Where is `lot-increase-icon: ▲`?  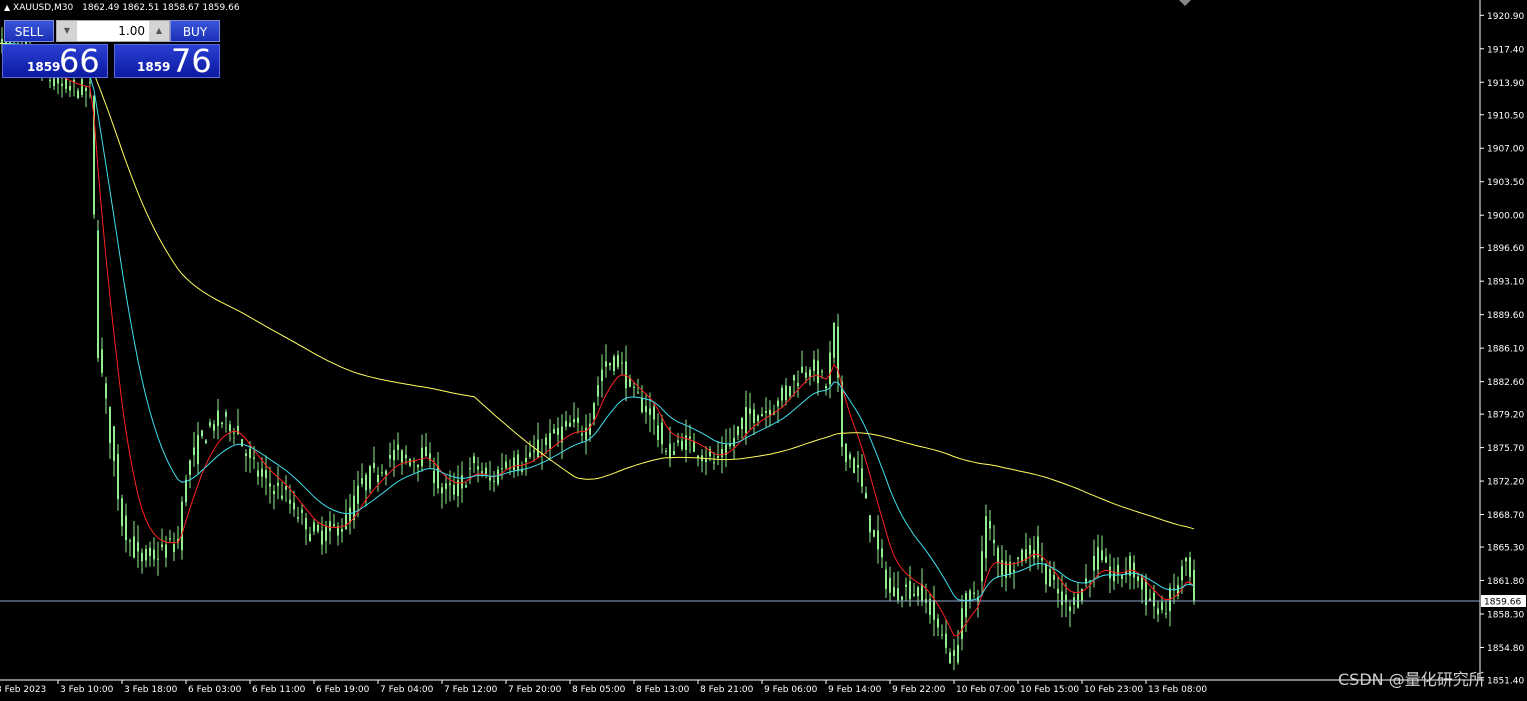 lot-increase-icon: ▲ is located at coordinates (159, 31).